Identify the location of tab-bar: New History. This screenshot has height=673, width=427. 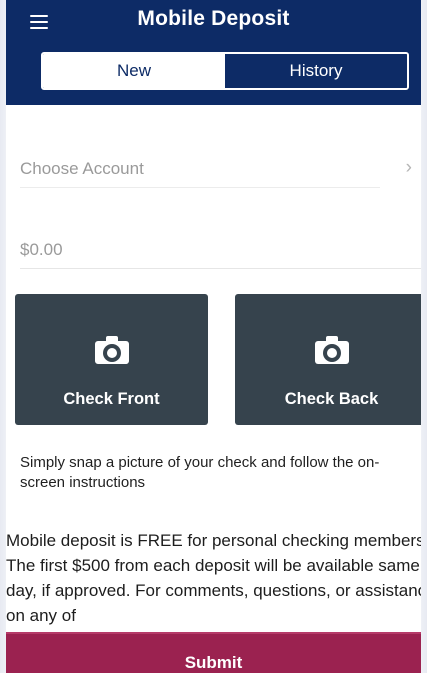
(225, 71).